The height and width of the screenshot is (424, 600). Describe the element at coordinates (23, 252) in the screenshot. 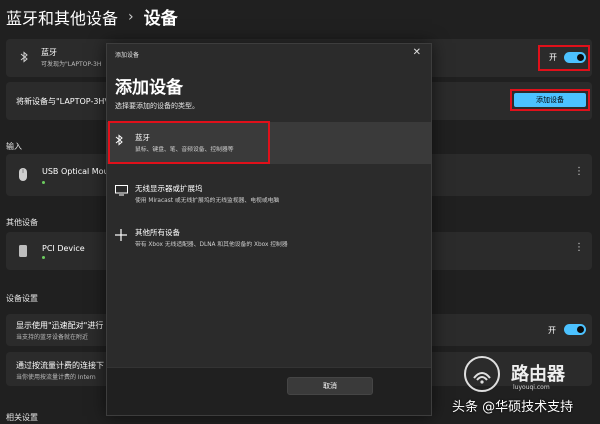

I see `device-icon` at that location.